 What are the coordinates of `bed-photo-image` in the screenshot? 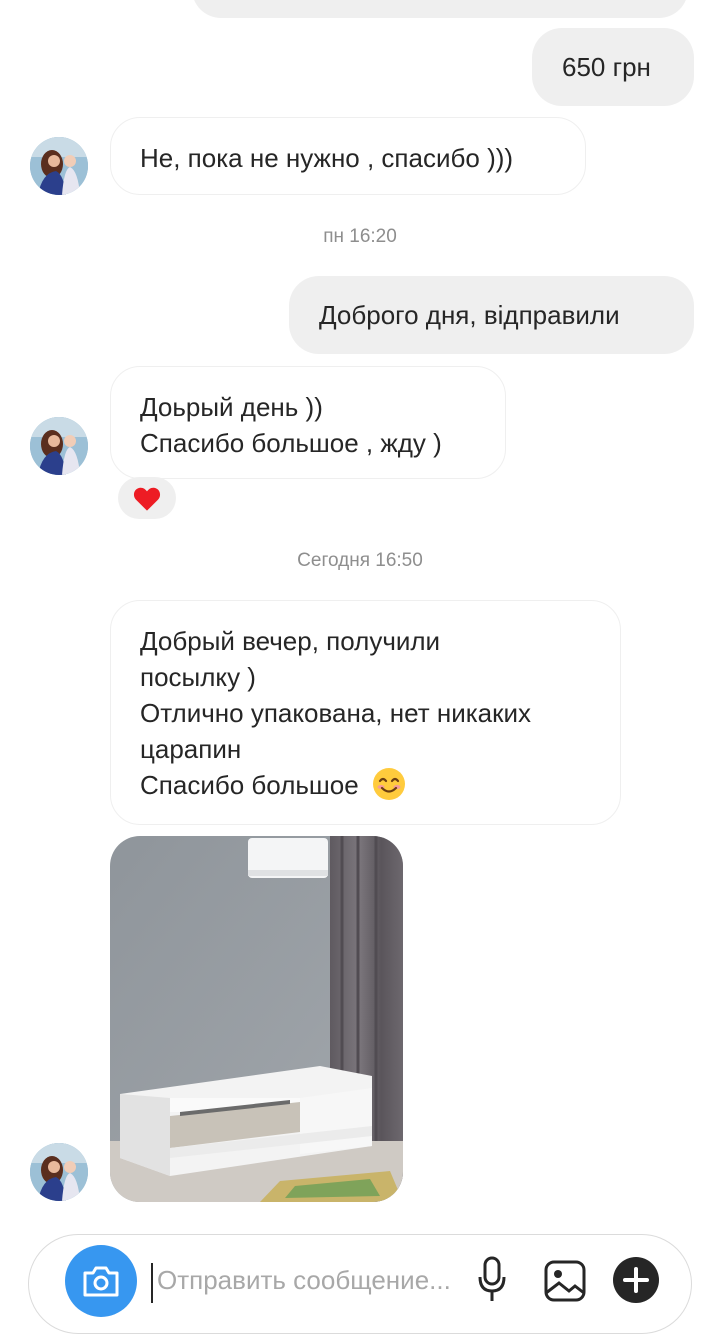 It's located at (256, 1019).